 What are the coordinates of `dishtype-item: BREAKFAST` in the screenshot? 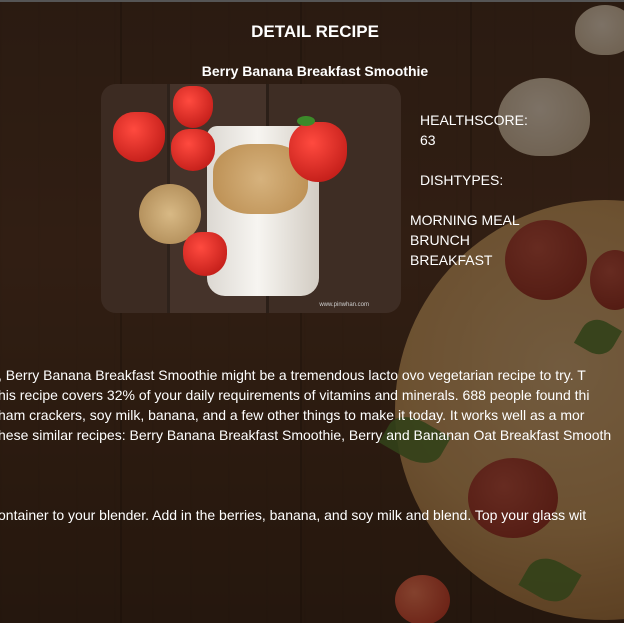 It's located at (451, 260).